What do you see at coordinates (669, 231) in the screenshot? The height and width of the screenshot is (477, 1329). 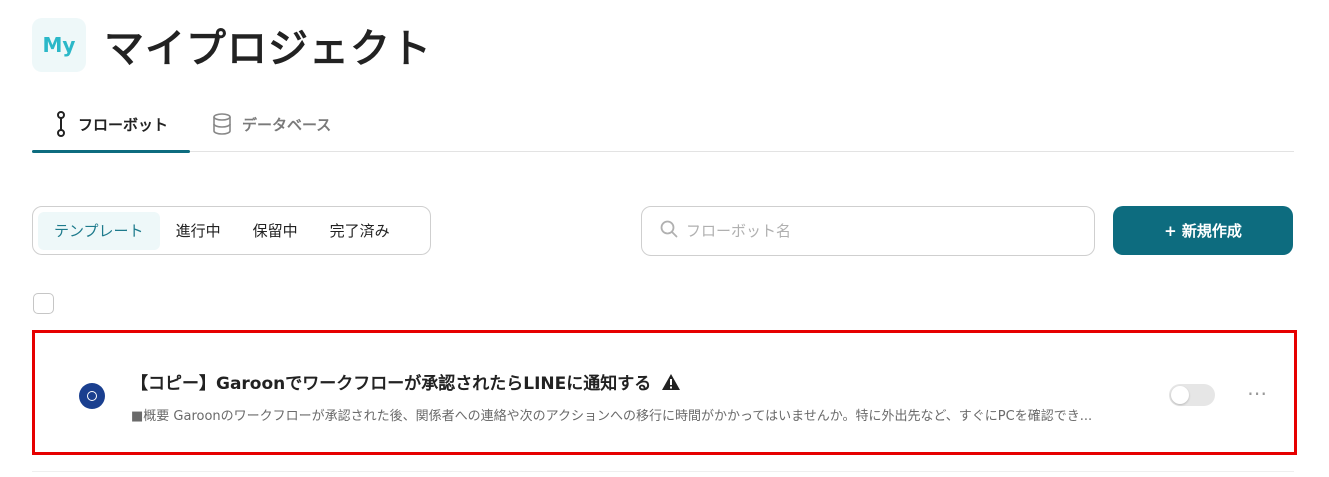 I see `search-icon` at bounding box center [669, 231].